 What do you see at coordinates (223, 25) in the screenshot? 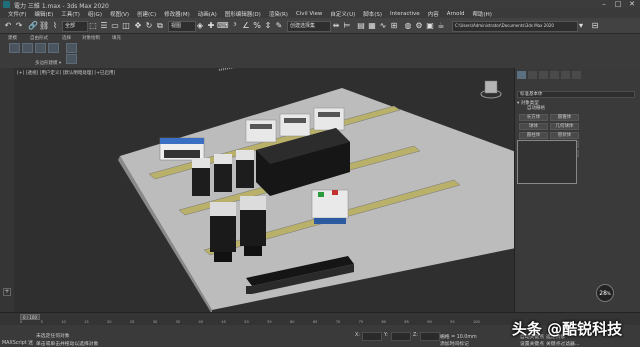
I see `keyboard-shortcut-icon: ⌨` at bounding box center [223, 25].